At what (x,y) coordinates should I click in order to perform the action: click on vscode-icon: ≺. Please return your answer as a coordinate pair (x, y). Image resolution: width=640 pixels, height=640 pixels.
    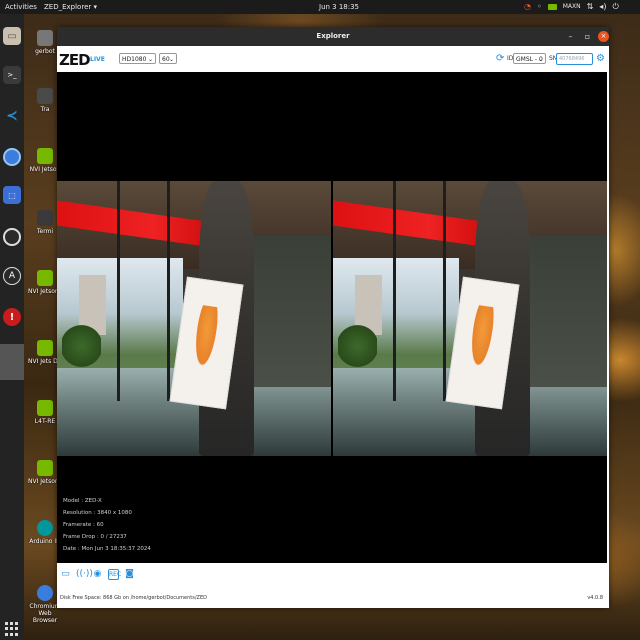
    Looking at the image, I should click on (12, 116).